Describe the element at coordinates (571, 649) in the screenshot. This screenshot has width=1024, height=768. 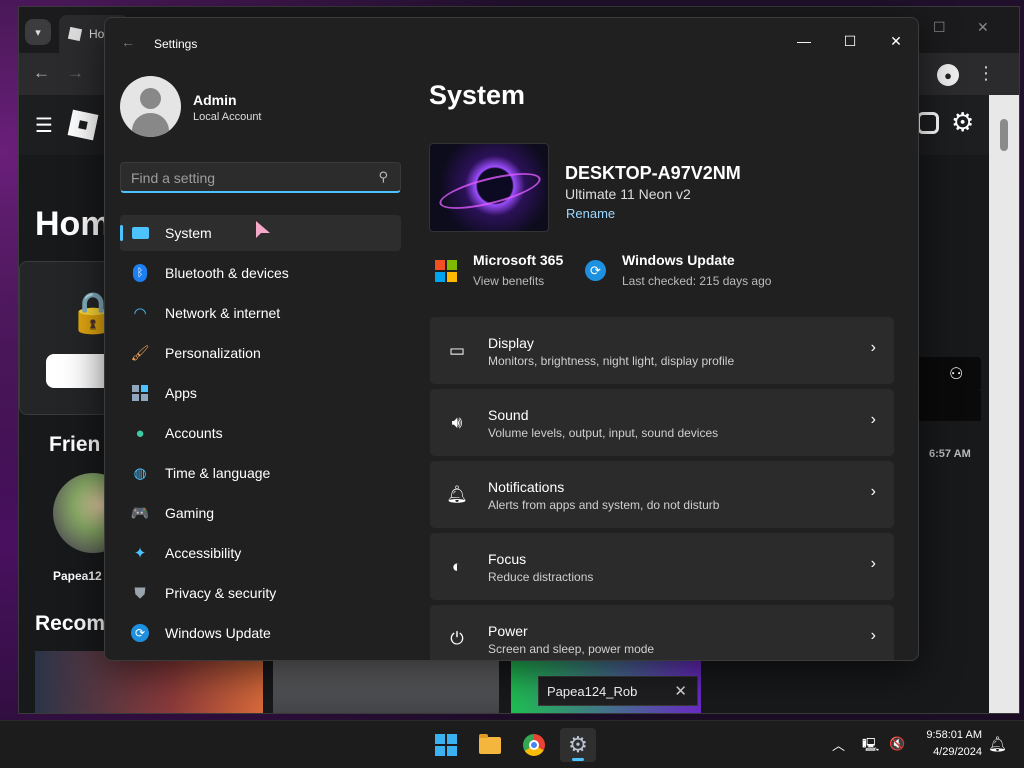
I see `card-subtitle: Screen and sleep, power mode` at that location.